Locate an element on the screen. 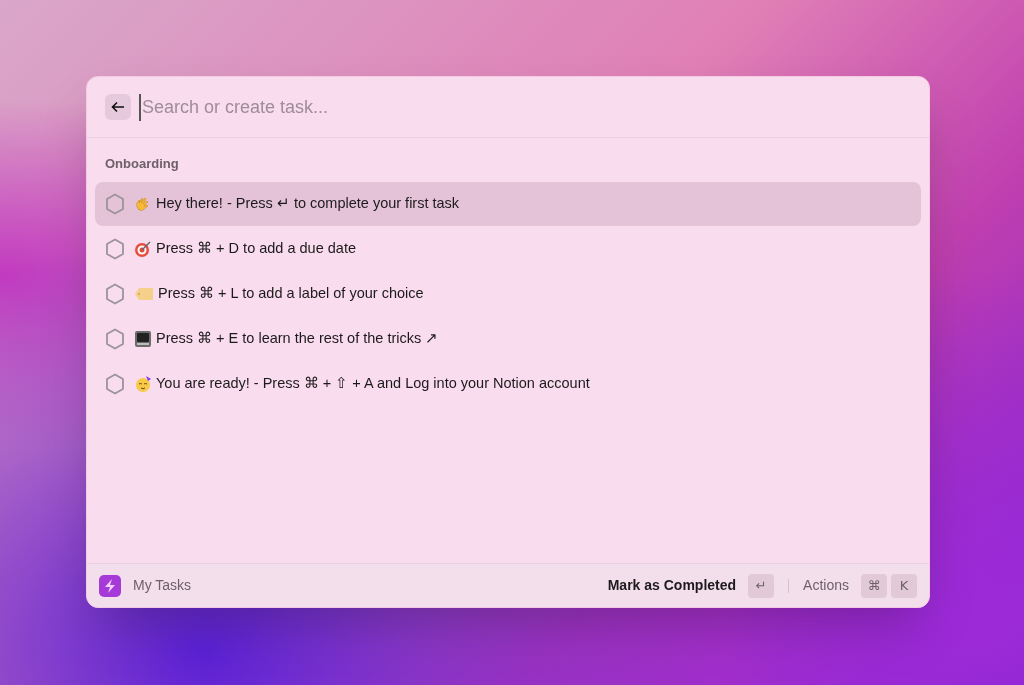 This screenshot has height=685, width=1024. computer-icon is located at coordinates (143, 338).